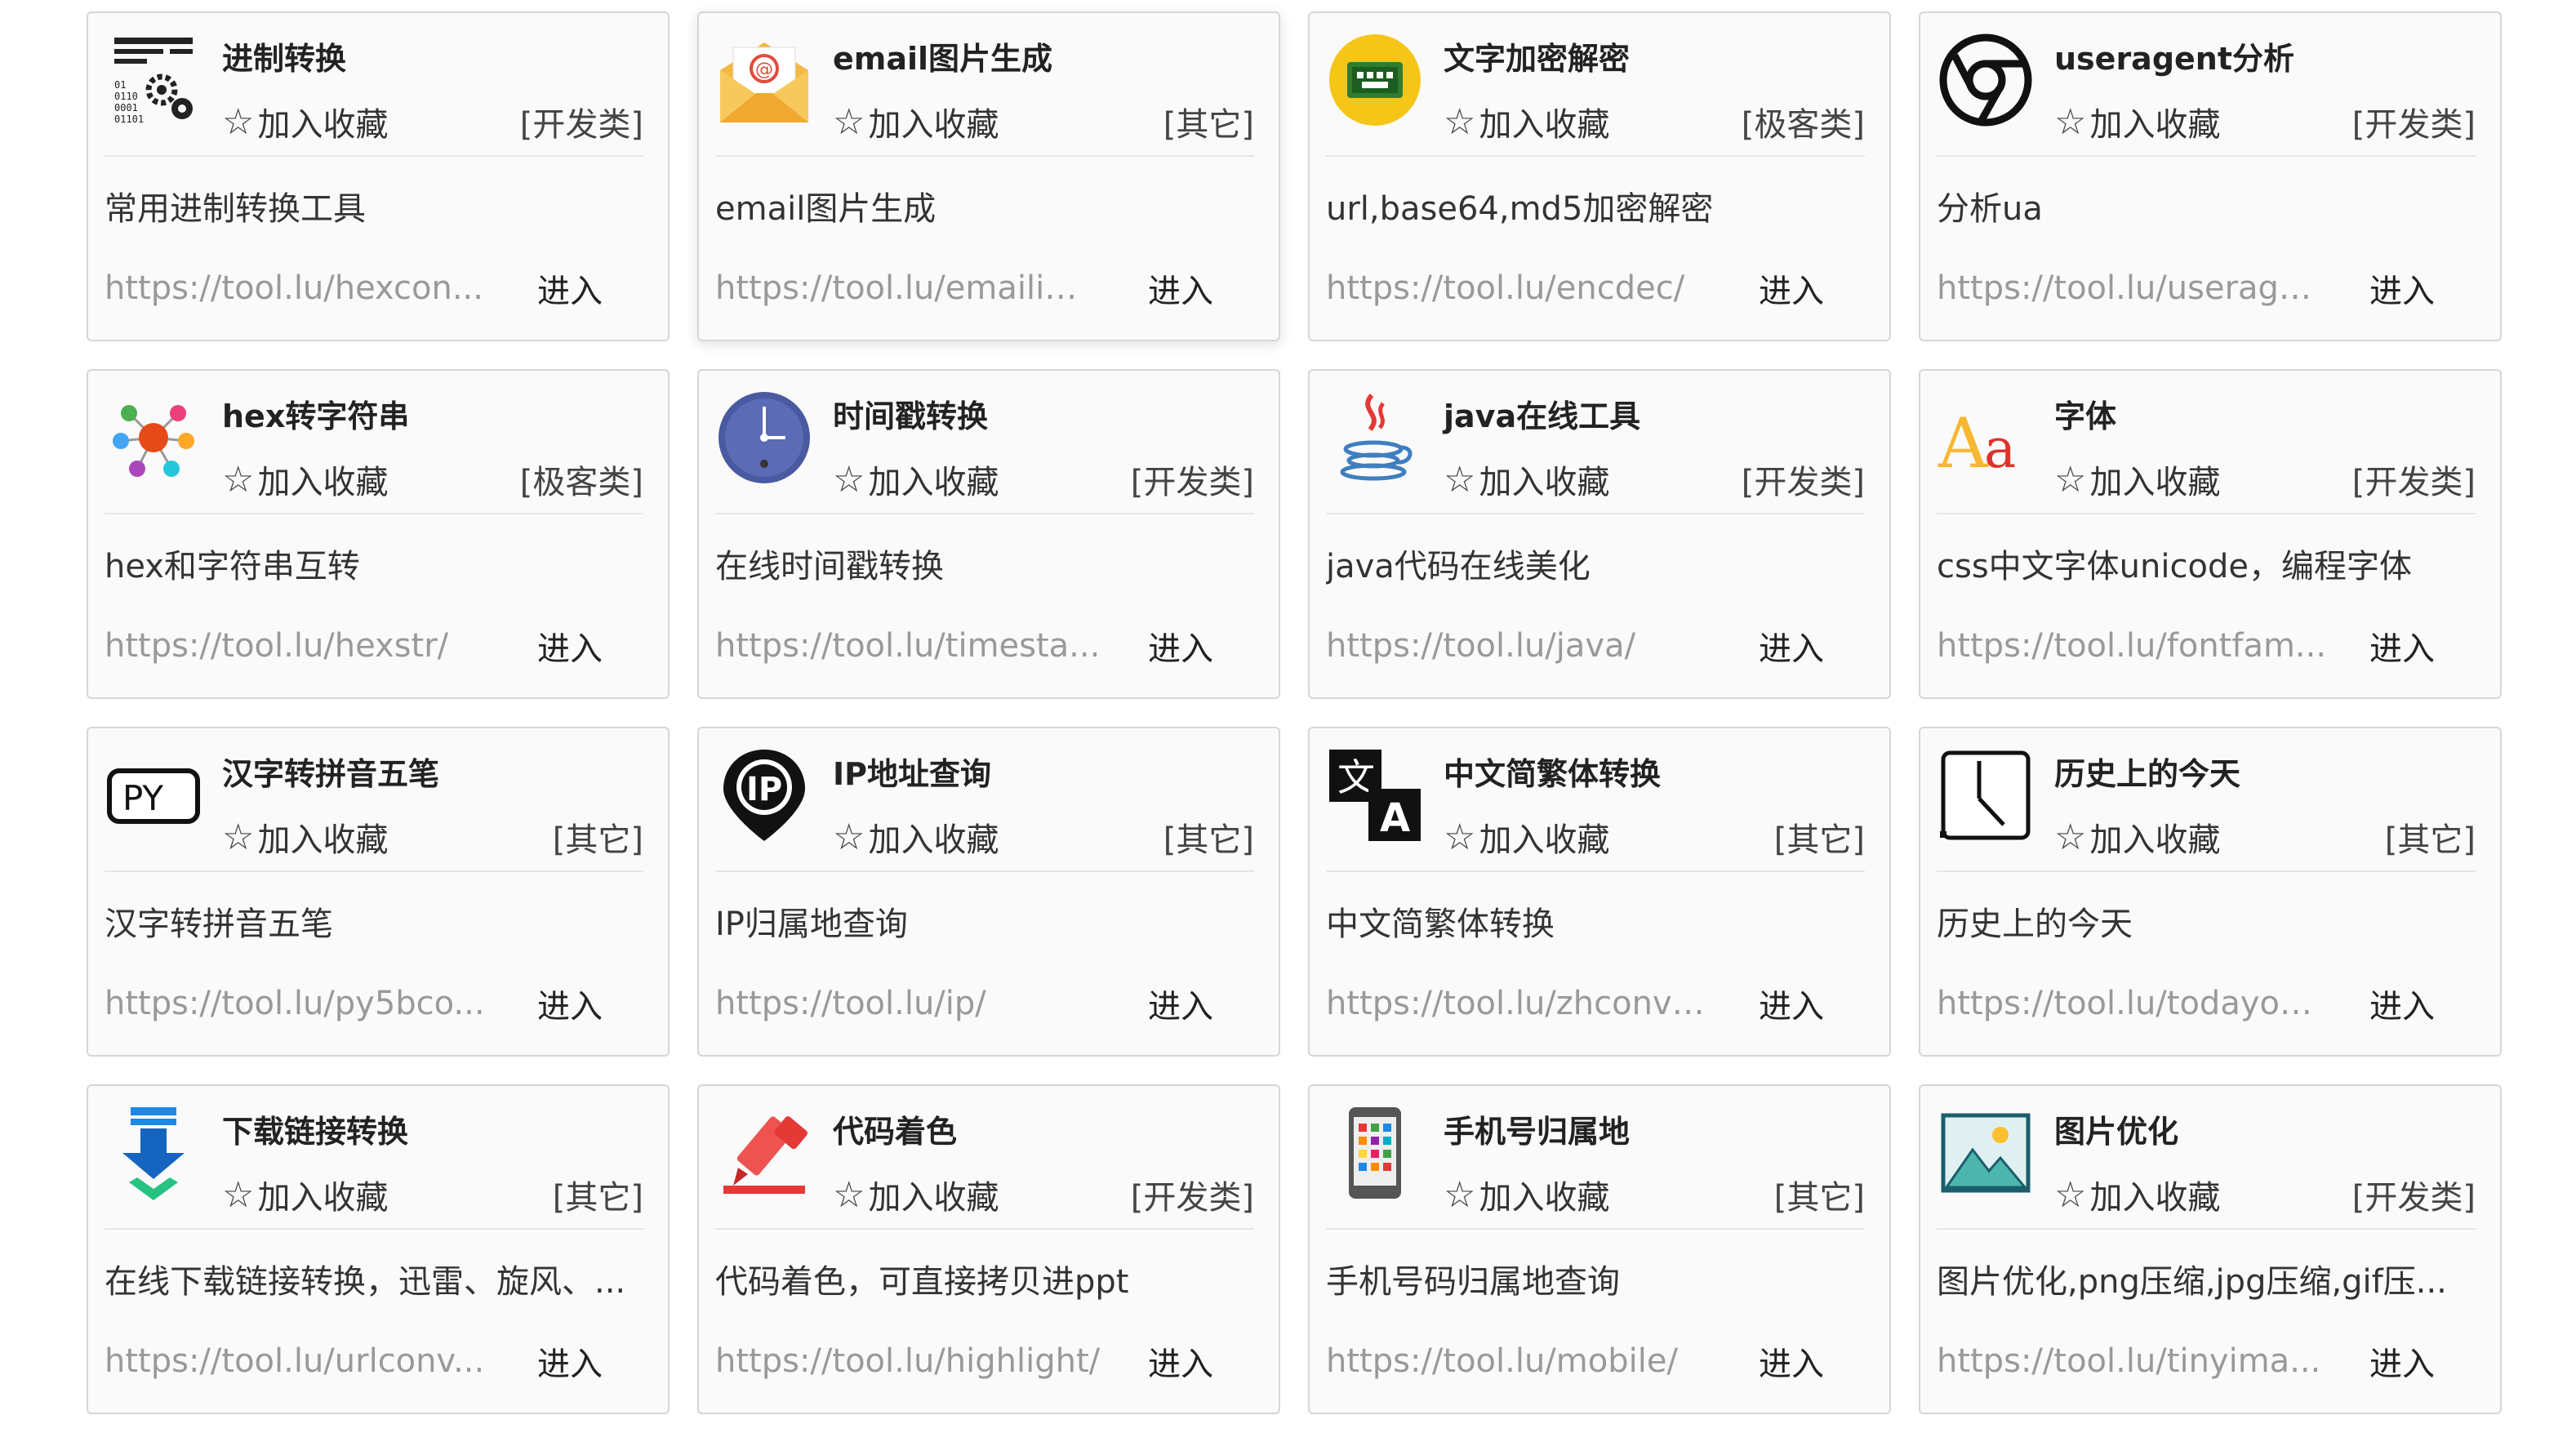  Describe the element at coordinates (911, 1361) in the screenshot. I see `tool-url-link: https://tool.lu/highlight/` at that location.